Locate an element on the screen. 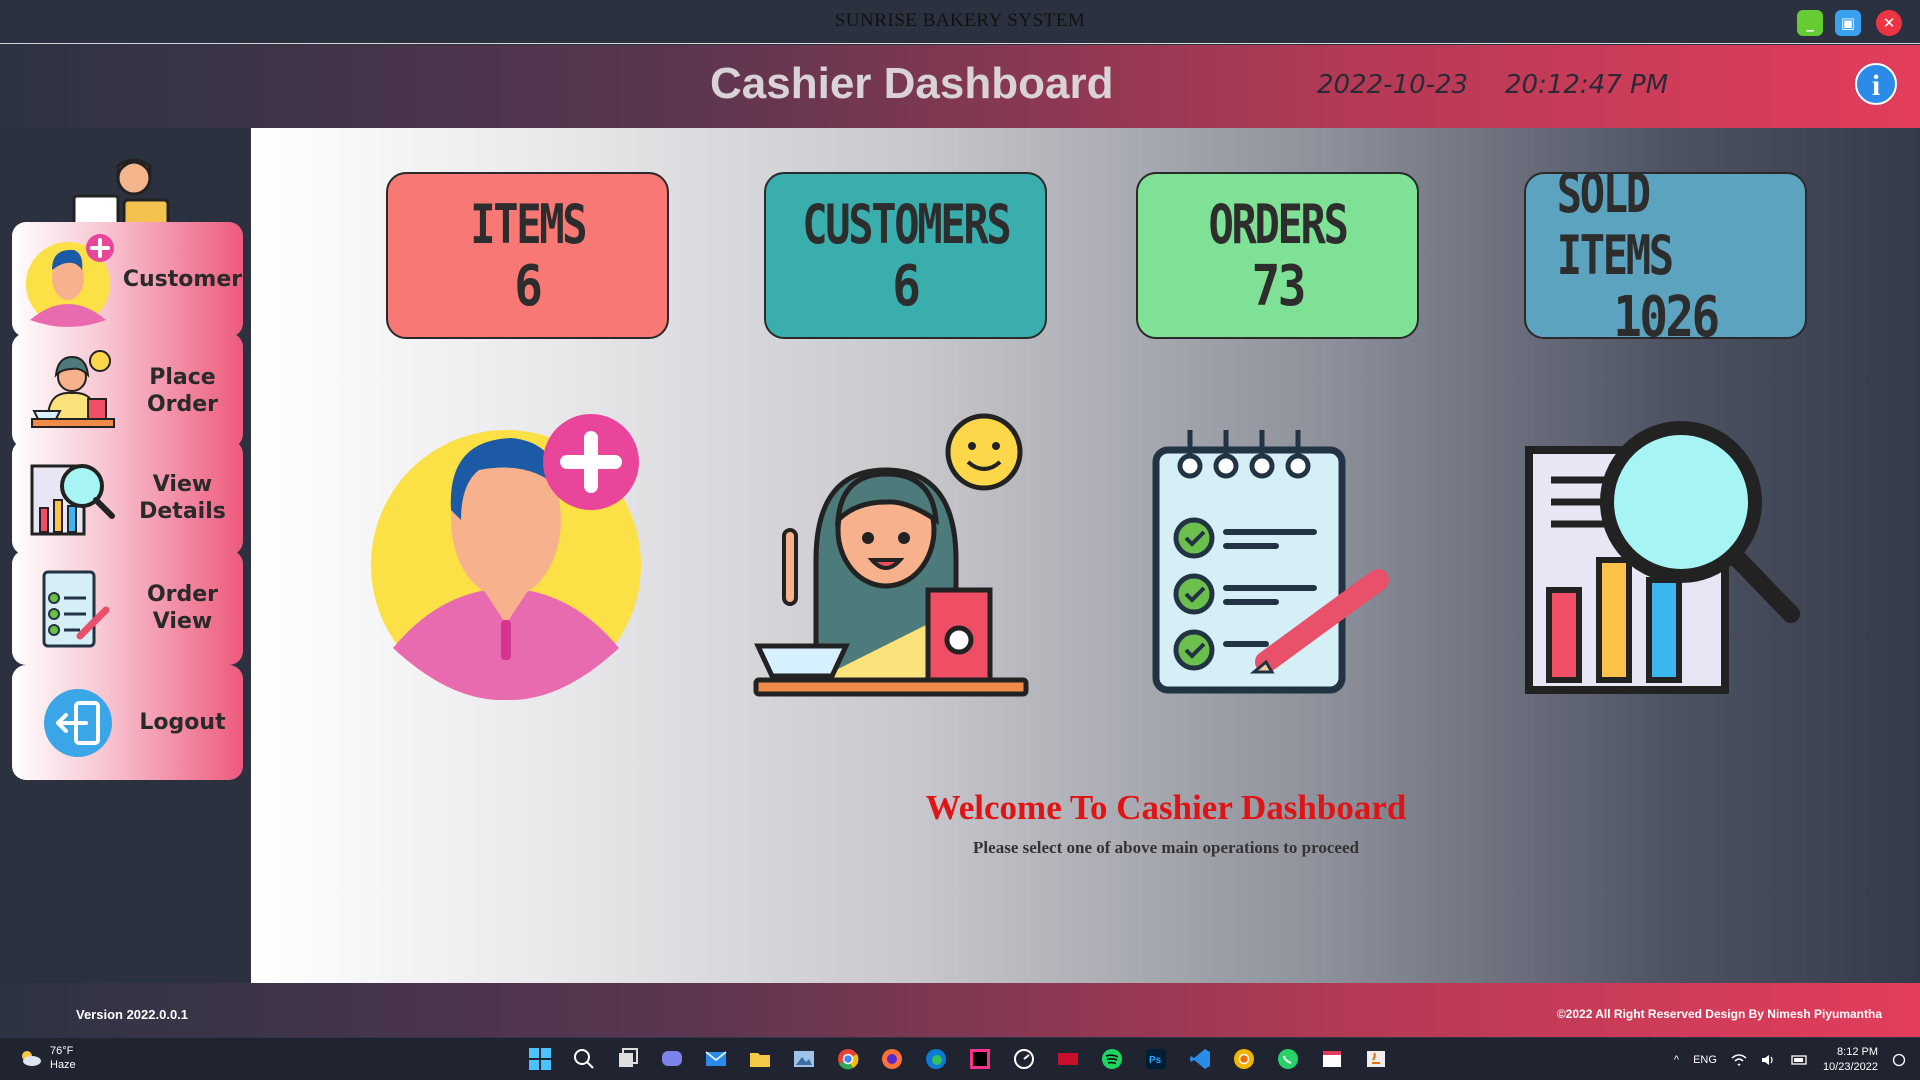 Image resolution: width=1920 pixels, height=1080 pixels. stat-label: CUSTOMERS is located at coordinates (906, 224).